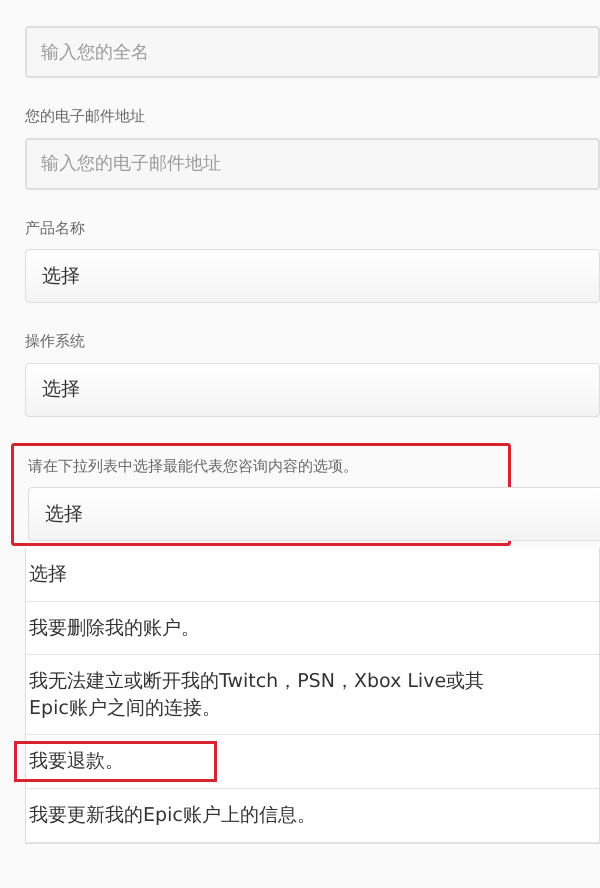  What do you see at coordinates (312, 164) in the screenshot?
I see `text-field: 输入您的电子邮件地址` at bounding box center [312, 164].